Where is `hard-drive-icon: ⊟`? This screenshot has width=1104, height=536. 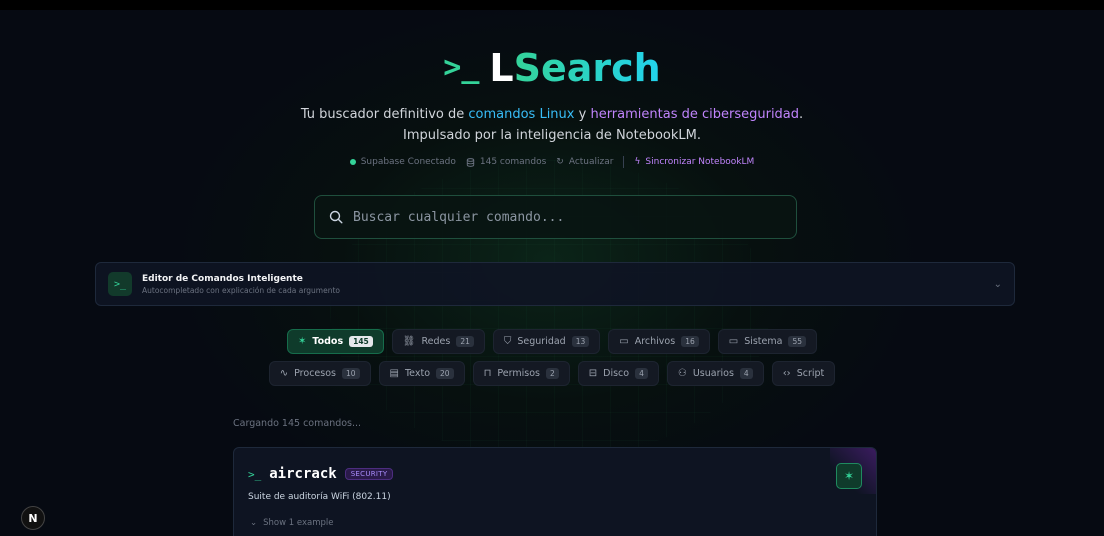
hard-drive-icon: ⊟ is located at coordinates (593, 373).